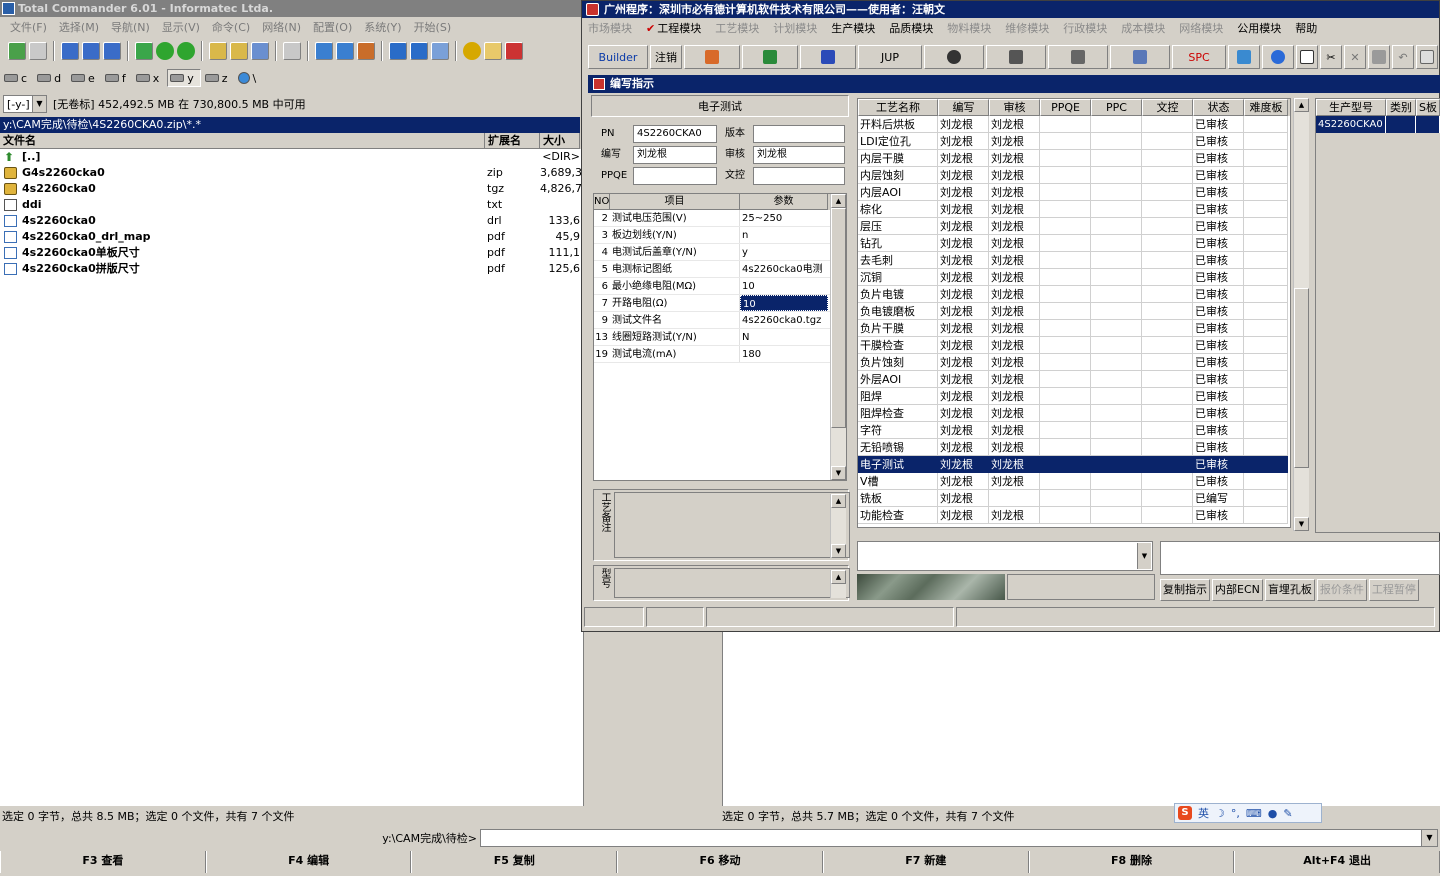 This screenshot has width=1440, height=876. Describe the element at coordinates (618, 57) in the screenshot. I see `builder-button: Builder` at that location.